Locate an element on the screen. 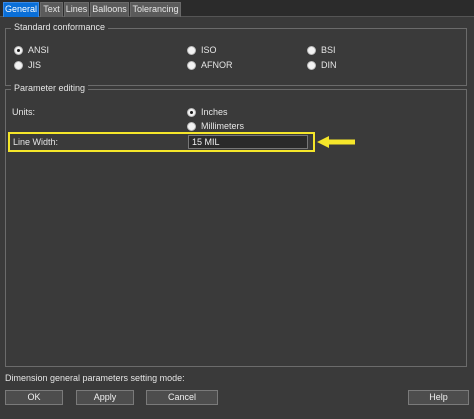 The width and height of the screenshot is (474, 419). radio-iso-label: ISO is located at coordinates (209, 50).